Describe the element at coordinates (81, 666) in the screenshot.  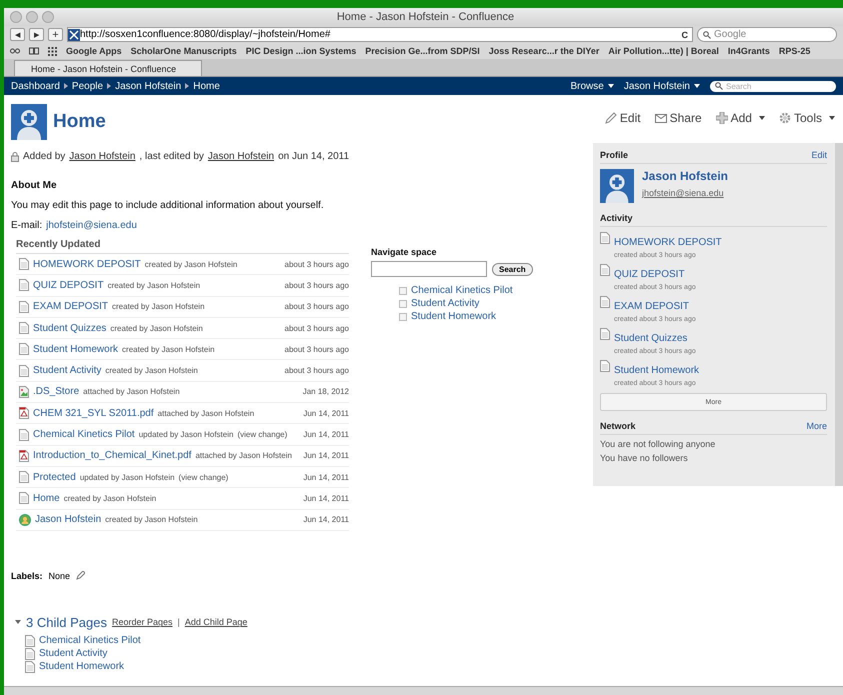
I see `child-page-link: Student Homework` at that location.